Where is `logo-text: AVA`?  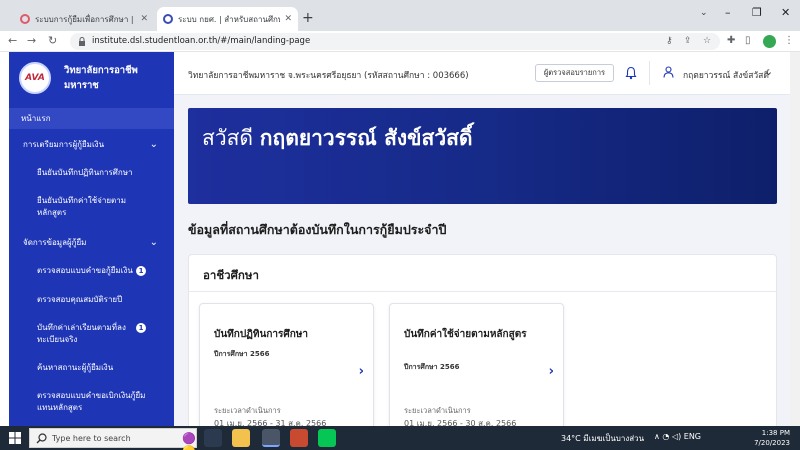
logo-text: AVA is located at coordinates (35, 78).